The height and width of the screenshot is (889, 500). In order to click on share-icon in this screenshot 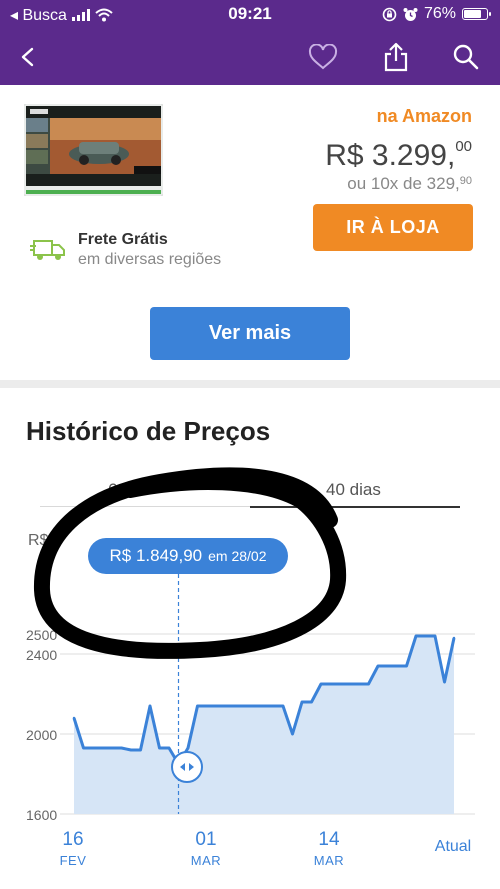, I will do `click(396, 57)`.